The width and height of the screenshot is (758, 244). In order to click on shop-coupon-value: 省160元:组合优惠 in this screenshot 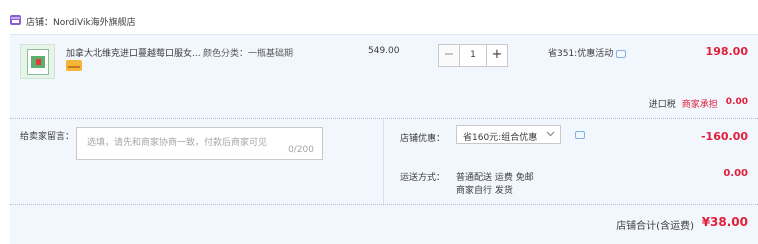, I will do `click(500, 138)`.